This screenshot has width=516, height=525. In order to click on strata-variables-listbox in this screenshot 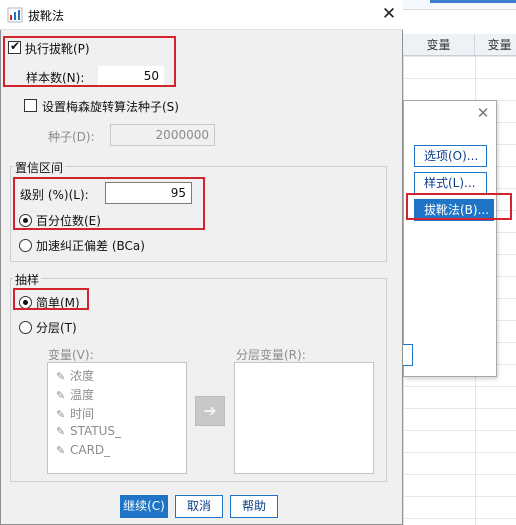, I will do `click(304, 418)`.